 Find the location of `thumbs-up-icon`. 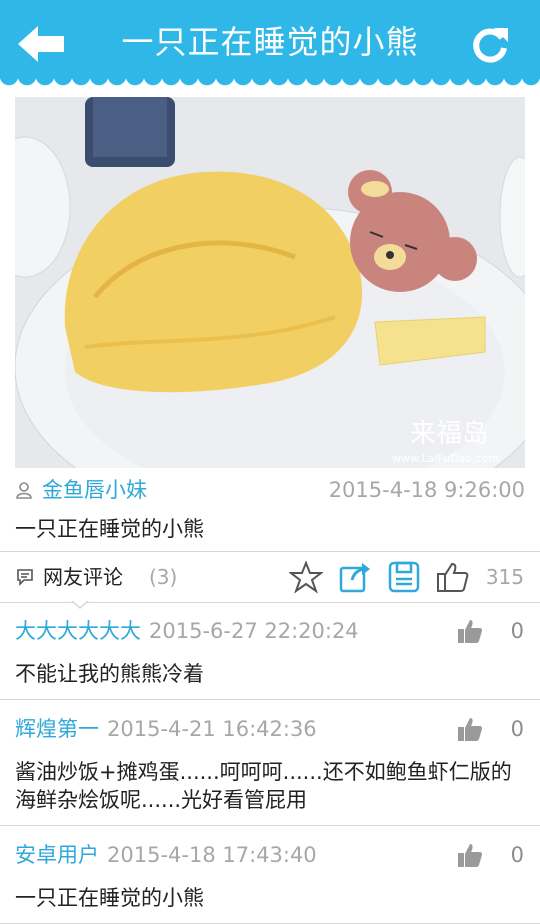

thumbs-up-icon is located at coordinates (453, 577).